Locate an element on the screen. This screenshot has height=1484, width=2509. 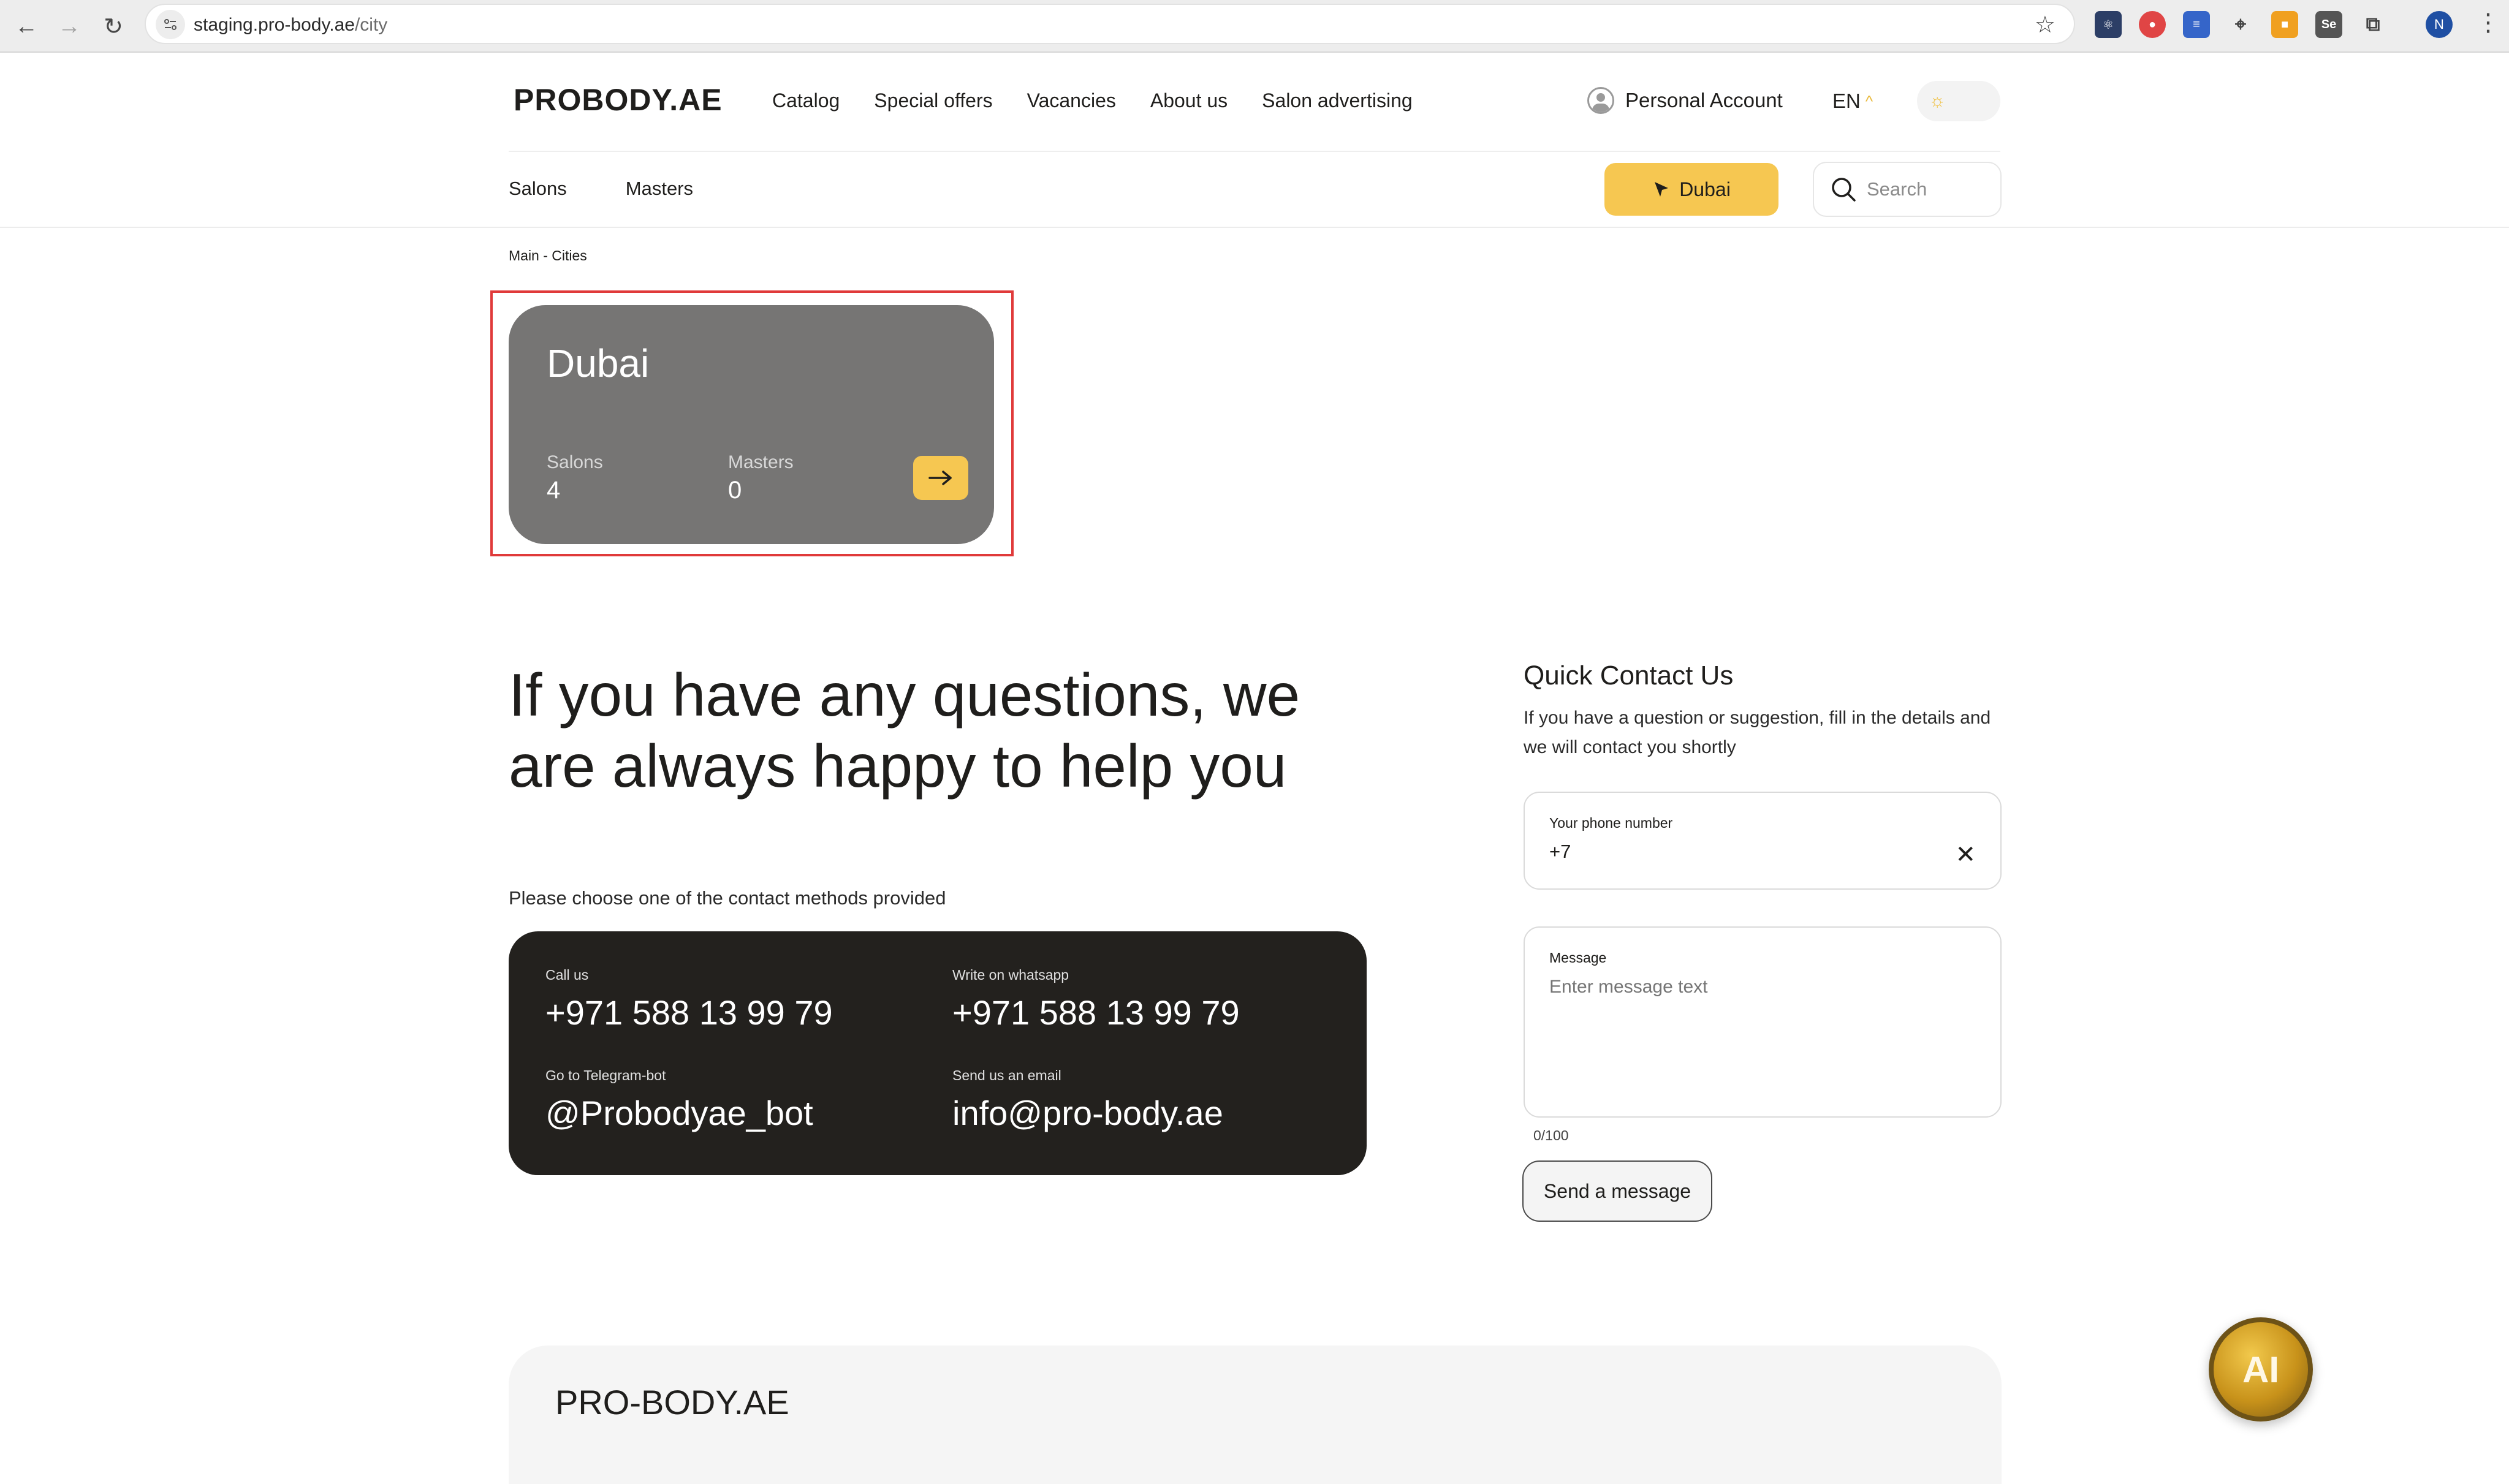
message-field-label: Message is located at coordinates (1578, 958).